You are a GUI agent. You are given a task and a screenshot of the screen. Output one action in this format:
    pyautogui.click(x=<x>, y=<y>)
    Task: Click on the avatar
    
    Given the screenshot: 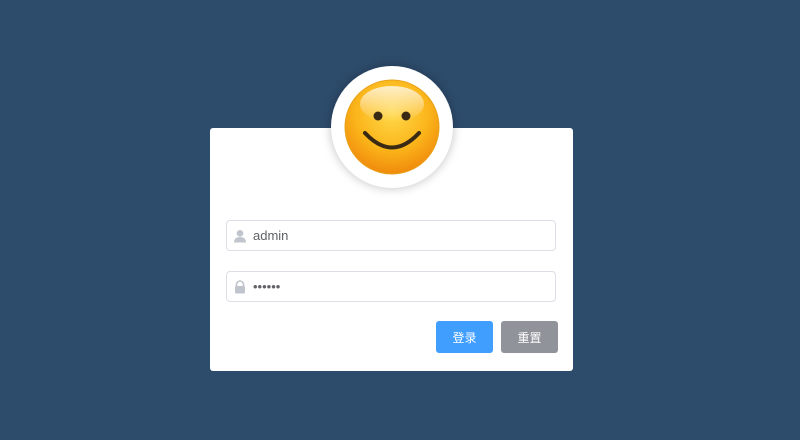 What is the action you would take?
    pyautogui.click(x=392, y=127)
    